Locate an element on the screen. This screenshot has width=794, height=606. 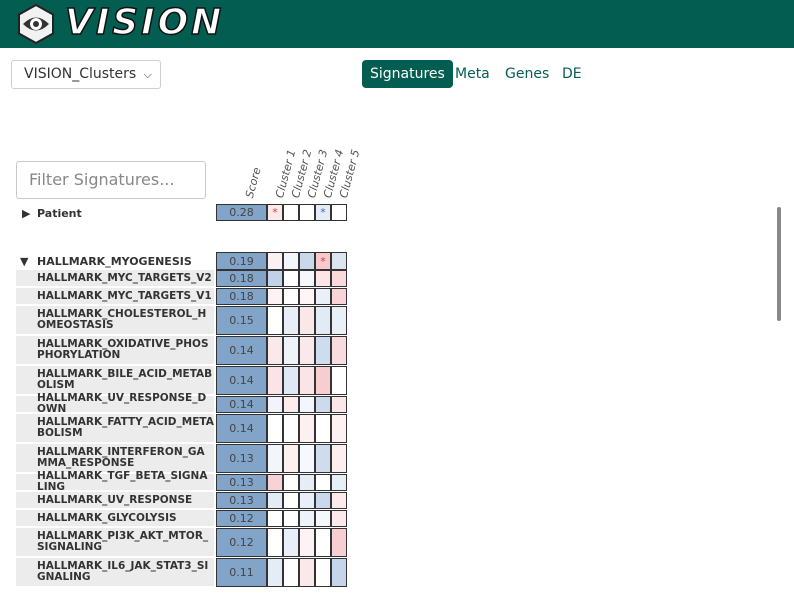
tab-genes: Genes is located at coordinates (527, 74).